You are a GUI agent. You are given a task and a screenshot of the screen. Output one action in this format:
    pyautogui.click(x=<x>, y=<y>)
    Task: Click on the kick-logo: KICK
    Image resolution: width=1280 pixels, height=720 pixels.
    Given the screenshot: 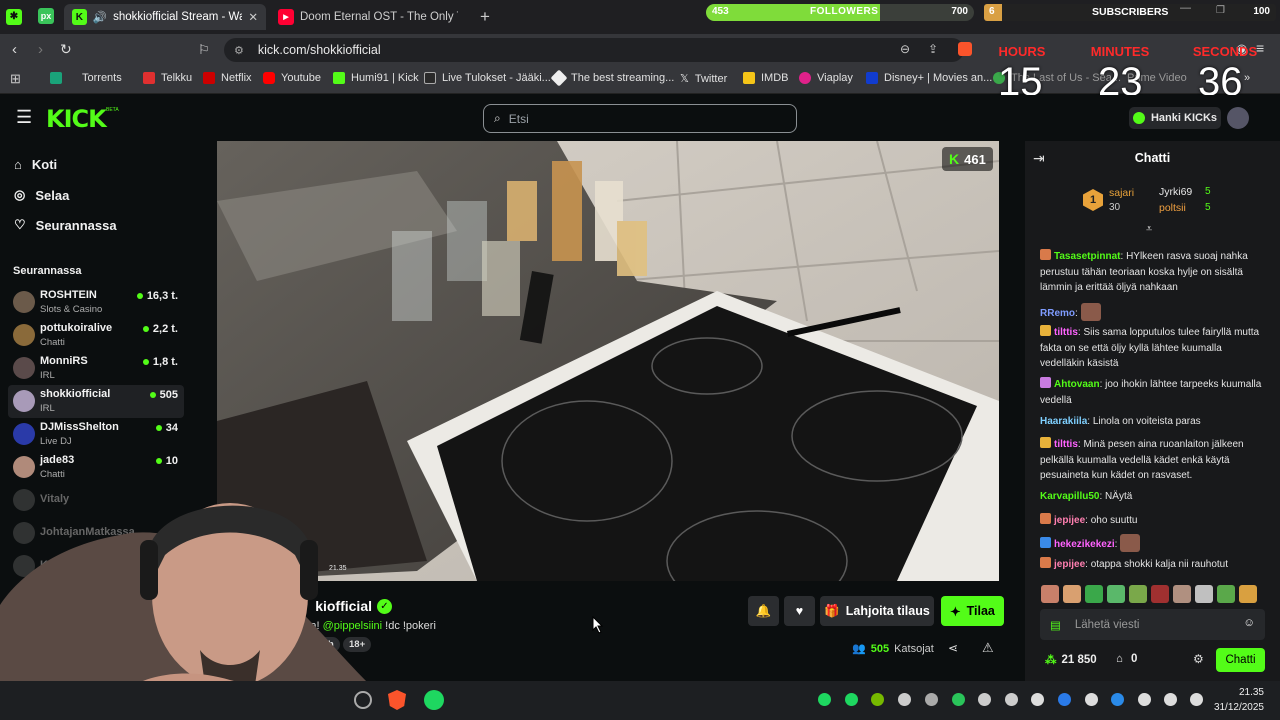 What is the action you would take?
    pyautogui.click(x=76, y=119)
    